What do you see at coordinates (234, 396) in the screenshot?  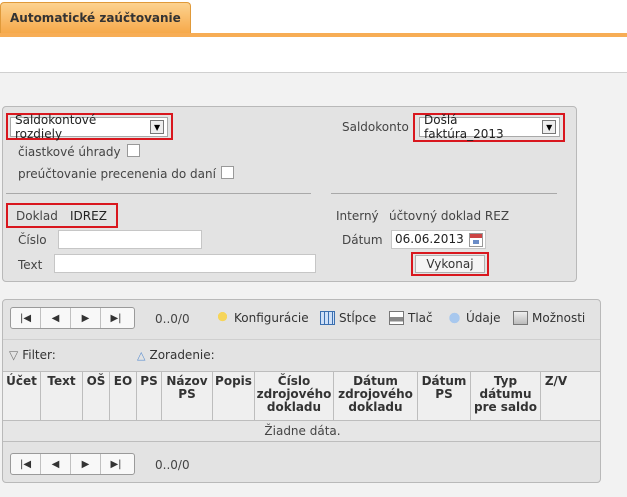 I see `column-header: Popis` at bounding box center [234, 396].